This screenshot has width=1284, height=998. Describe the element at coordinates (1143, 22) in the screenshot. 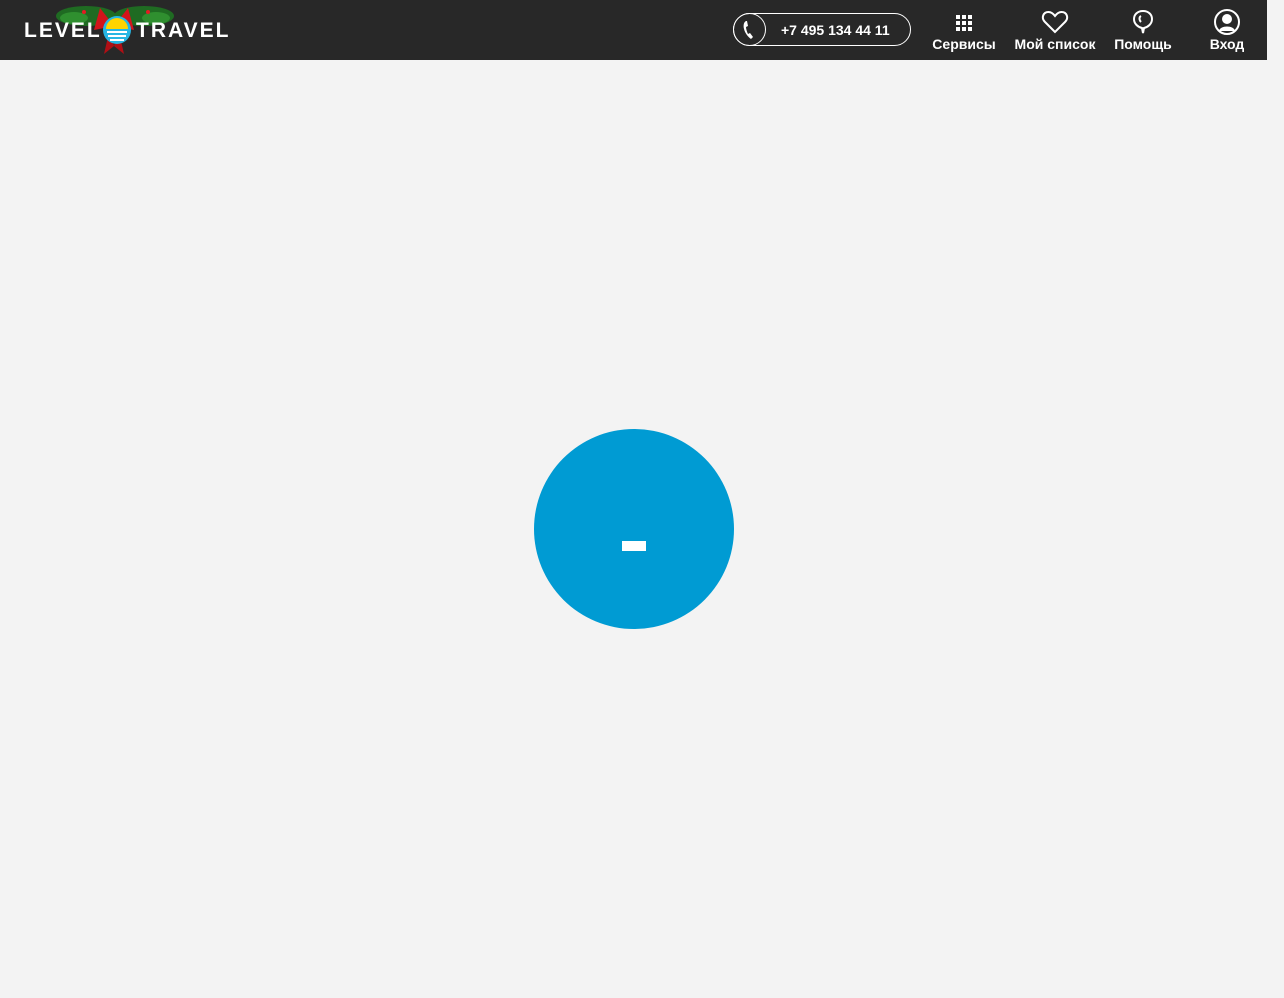

I see `help-bubble-icon` at that location.